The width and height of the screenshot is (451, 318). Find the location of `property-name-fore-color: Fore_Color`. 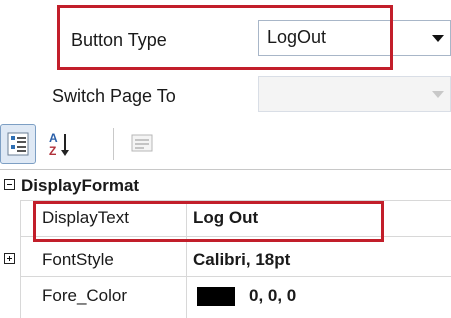

property-name-fore-color: Fore_Color is located at coordinates (84, 296).